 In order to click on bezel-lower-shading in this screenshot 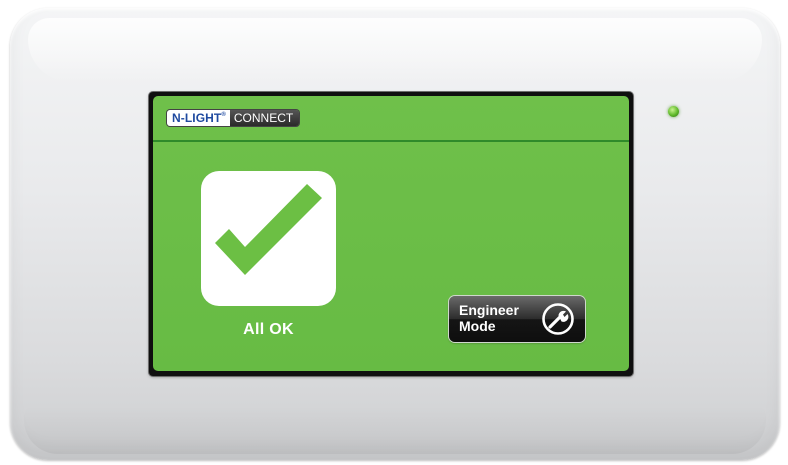, I will do `click(395, 430)`.